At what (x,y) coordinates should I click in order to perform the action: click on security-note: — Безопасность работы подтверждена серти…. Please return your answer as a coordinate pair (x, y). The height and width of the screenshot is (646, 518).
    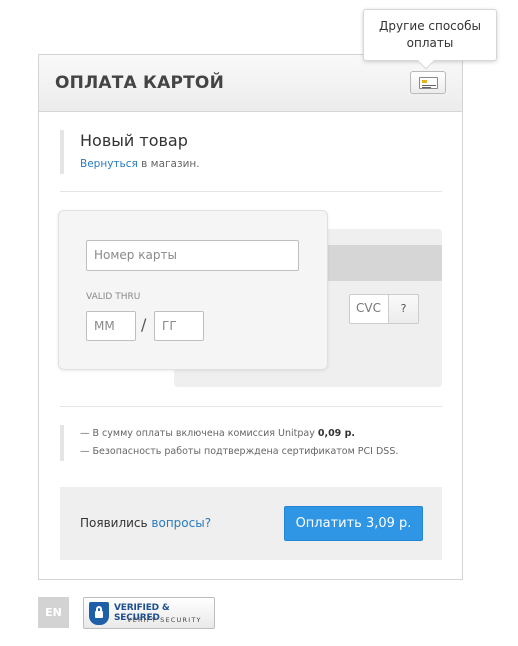
    Looking at the image, I should click on (239, 451).